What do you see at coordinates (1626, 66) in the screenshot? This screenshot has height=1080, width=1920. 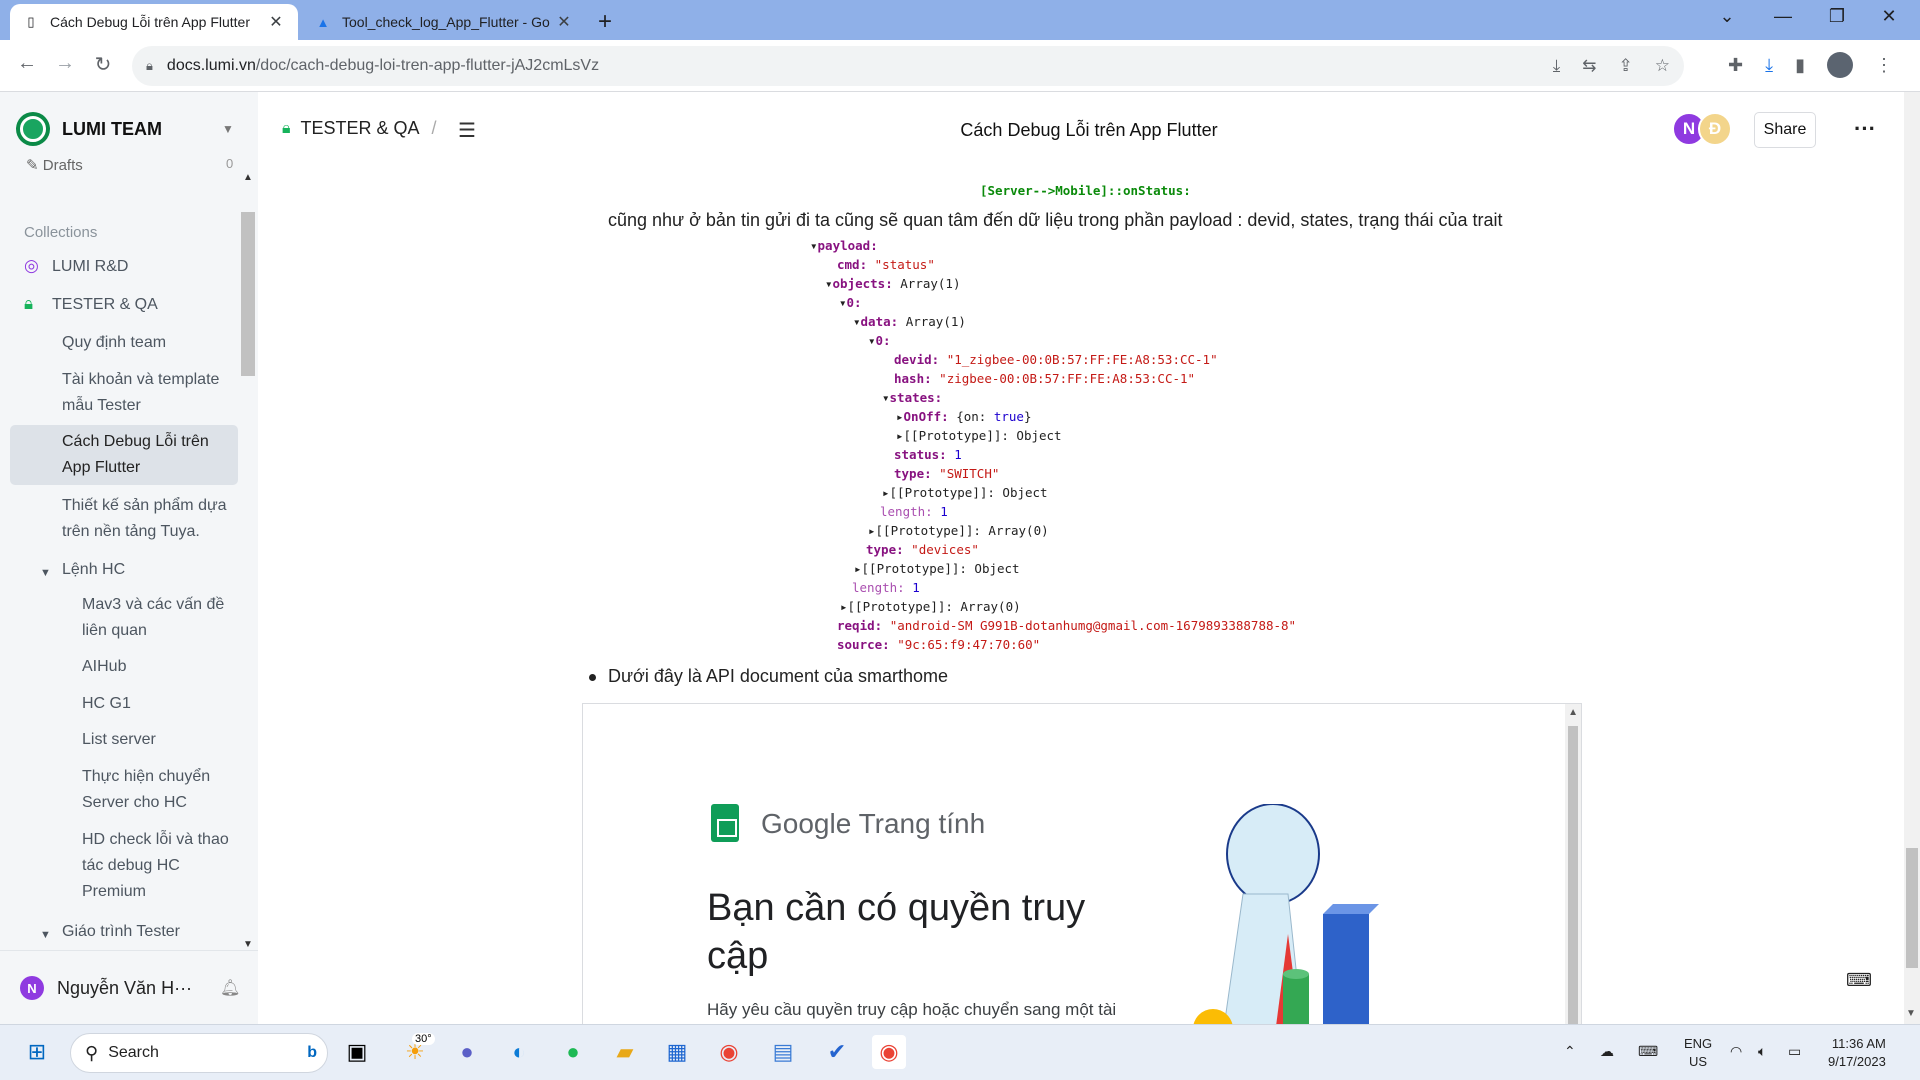 I see `share-icon: ⇪` at bounding box center [1626, 66].